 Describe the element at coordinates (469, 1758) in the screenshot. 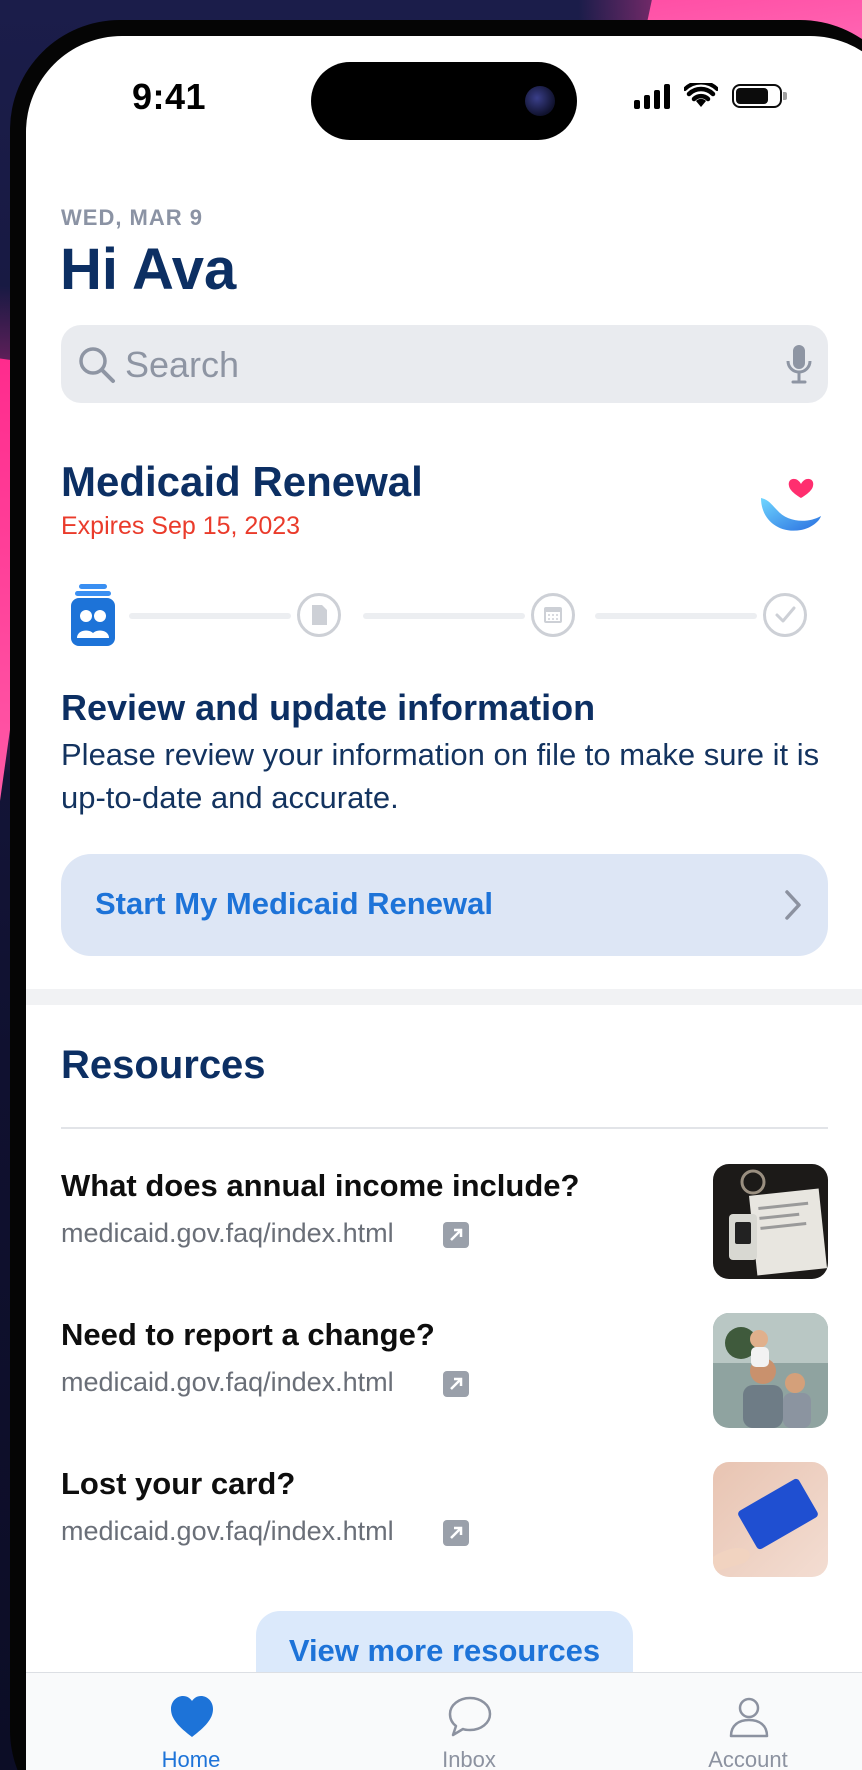

I see `tab-inbox-label: Inbox` at that location.